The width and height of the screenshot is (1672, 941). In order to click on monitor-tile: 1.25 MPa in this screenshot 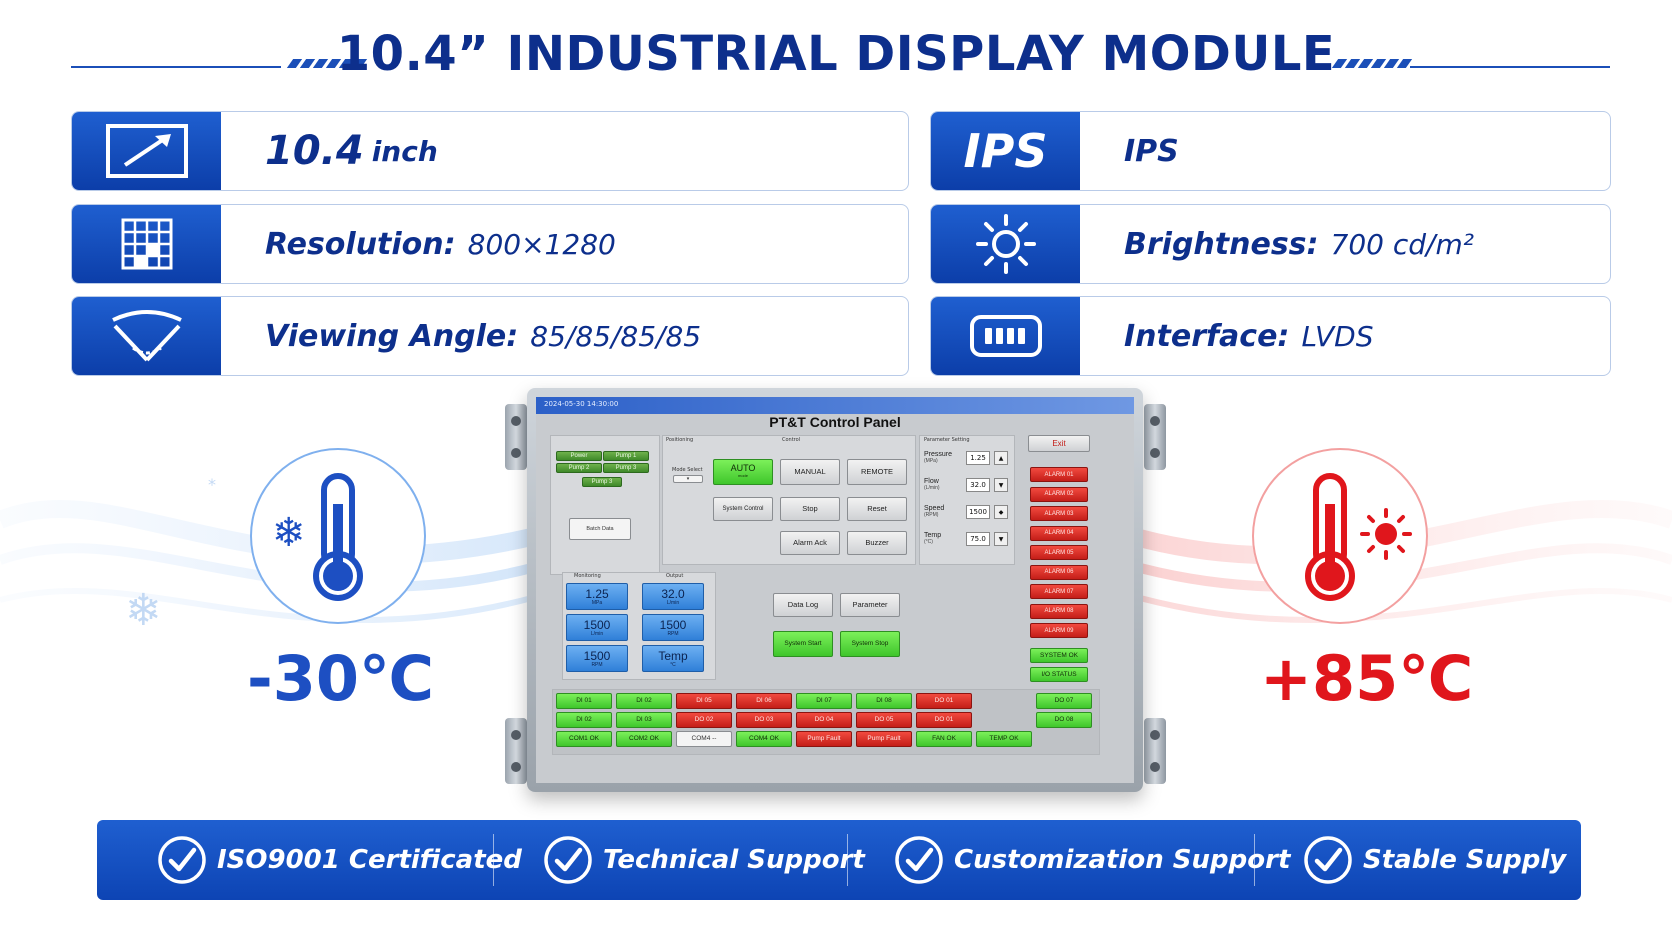, I will do `click(597, 596)`.